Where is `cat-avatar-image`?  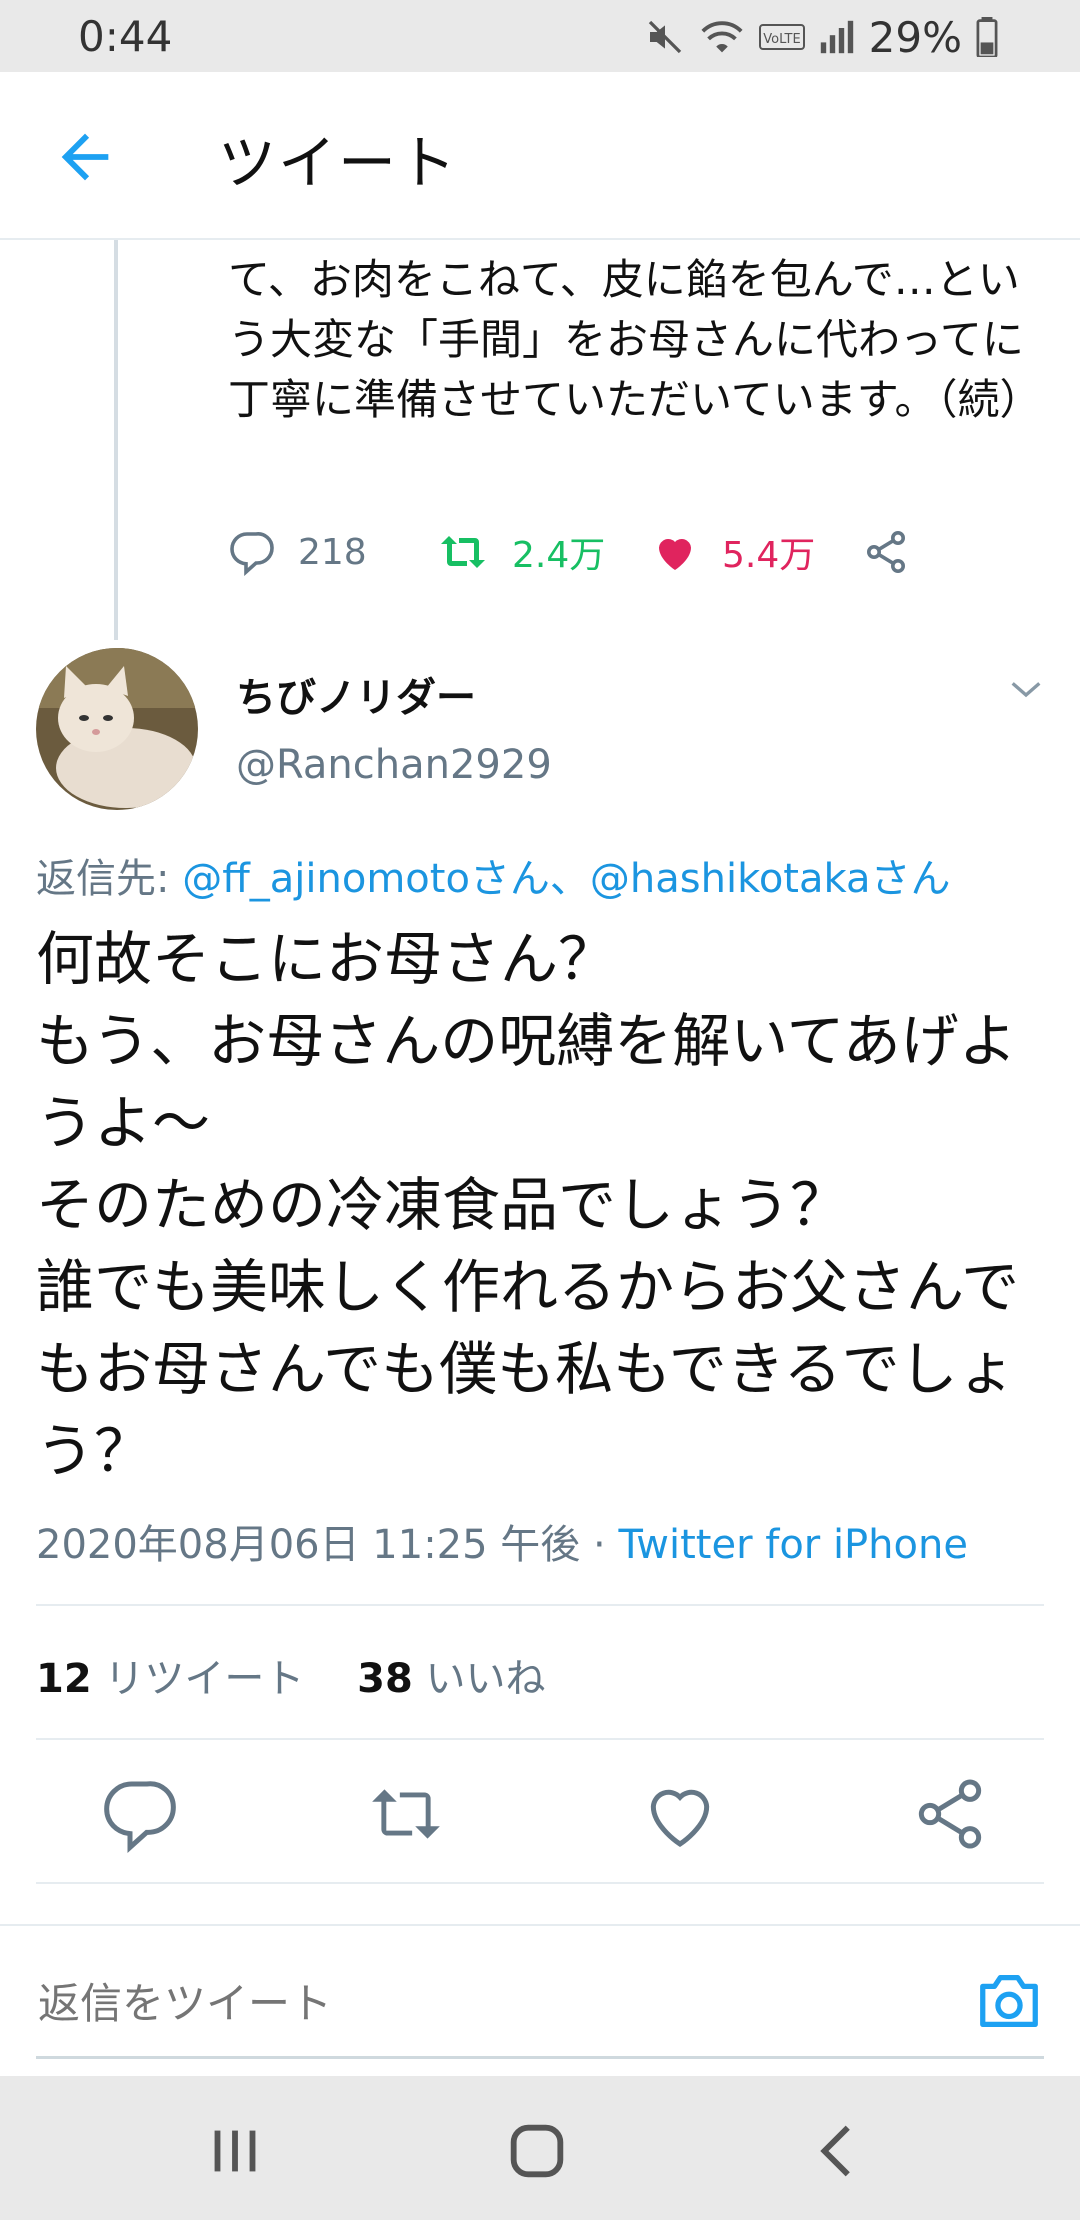 cat-avatar-image is located at coordinates (117, 729).